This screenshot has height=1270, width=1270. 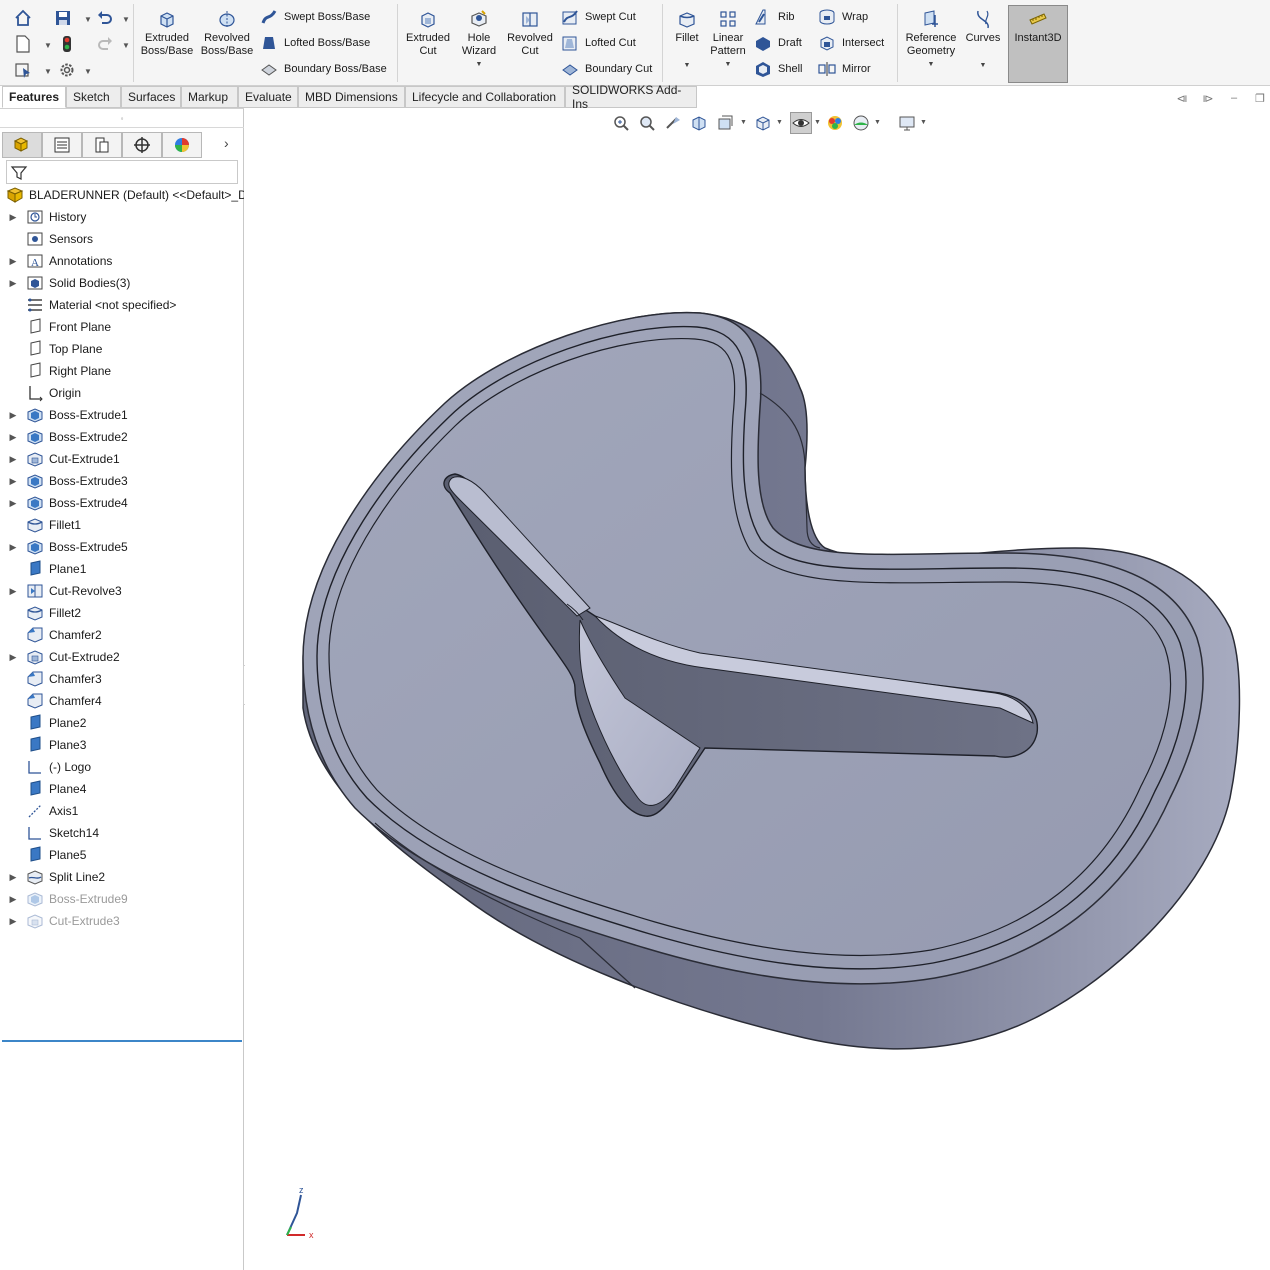 I want to click on redo-dropdown-caret: ▼, so click(x=126, y=45).